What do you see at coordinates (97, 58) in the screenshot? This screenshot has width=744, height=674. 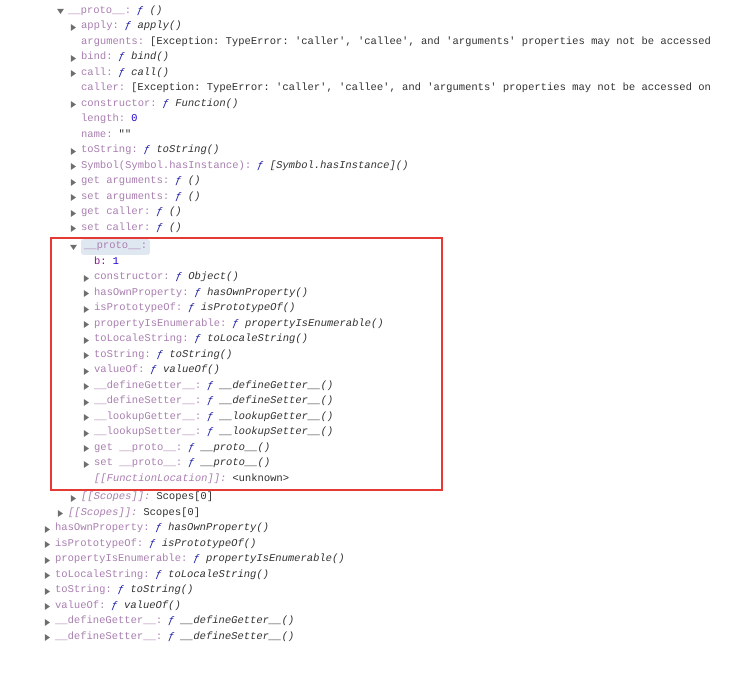 I see `property-key: bind:` at bounding box center [97, 58].